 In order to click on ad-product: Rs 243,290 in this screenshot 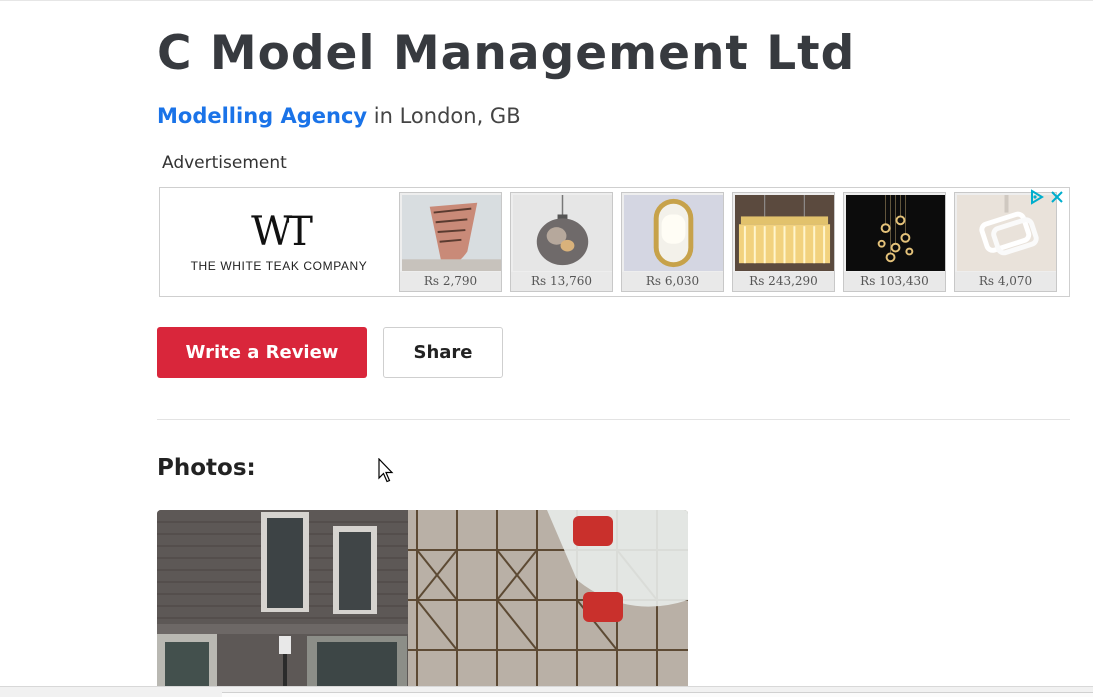, I will do `click(783, 242)`.